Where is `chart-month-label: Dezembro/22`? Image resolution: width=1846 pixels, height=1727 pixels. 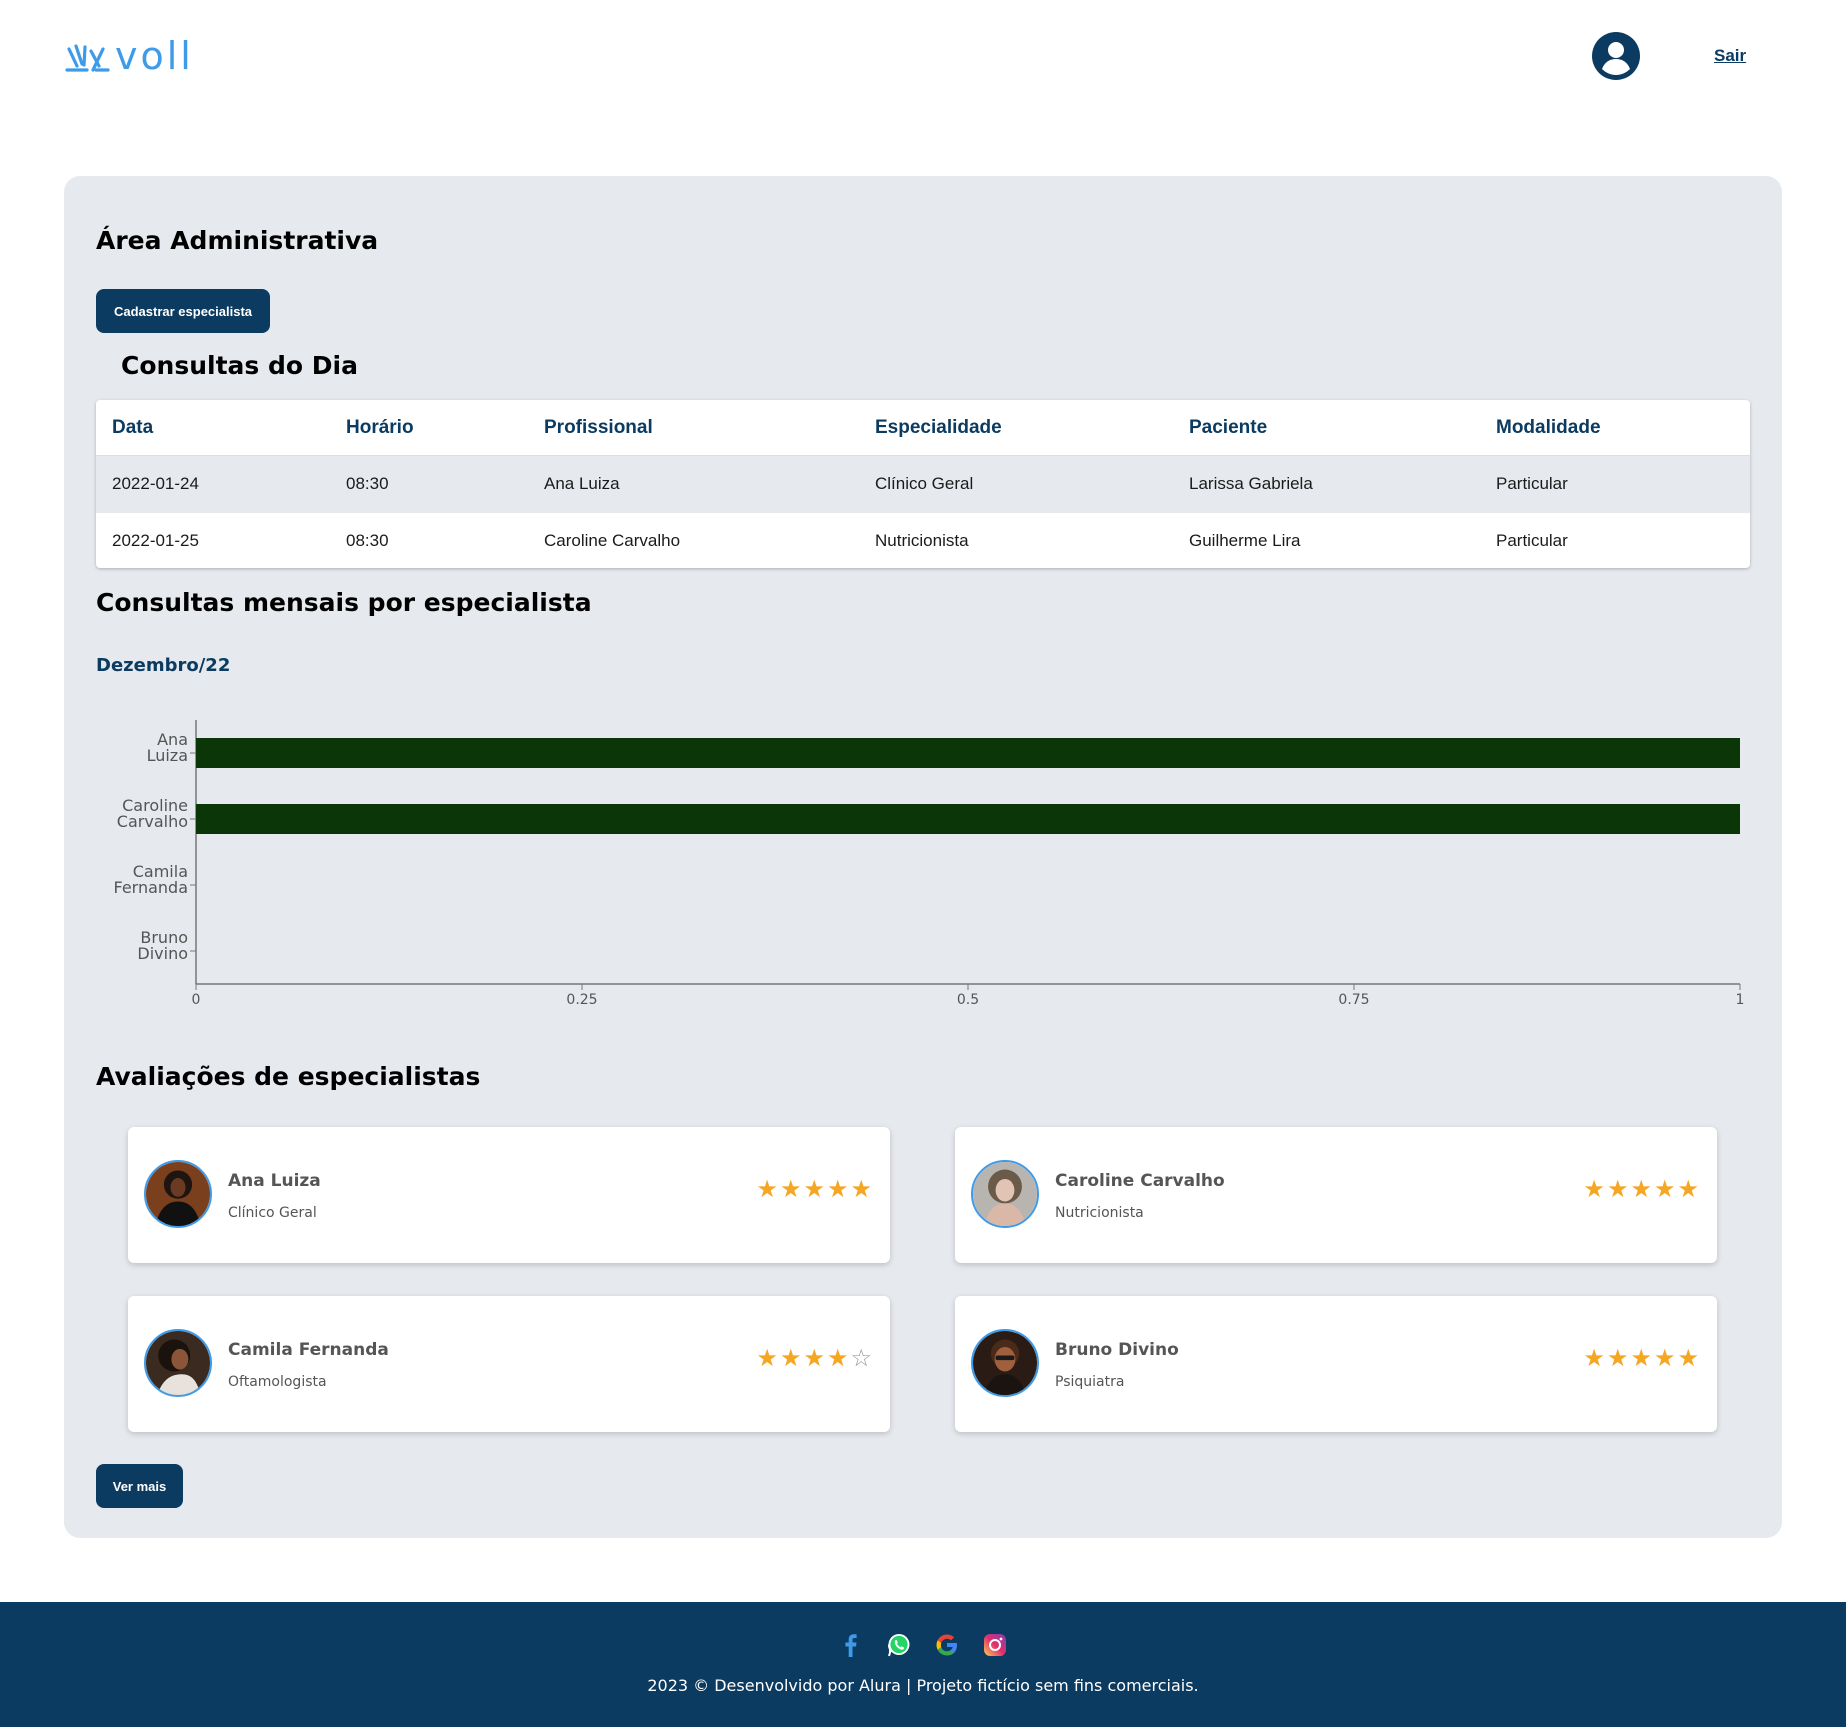
chart-month-label: Dezembro/22 is located at coordinates (163, 665).